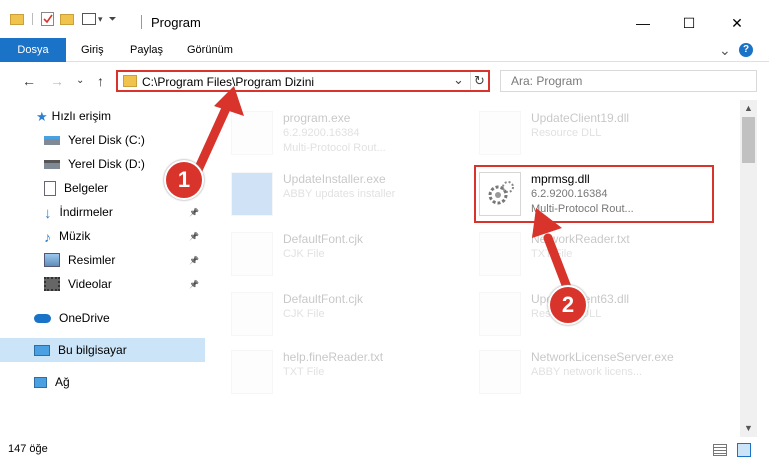 The height and width of the screenshot is (475, 769). What do you see at coordinates (106, 164) in the screenshot?
I see `sidebar-item-label: Yerel Disk (D:)` at bounding box center [106, 164].